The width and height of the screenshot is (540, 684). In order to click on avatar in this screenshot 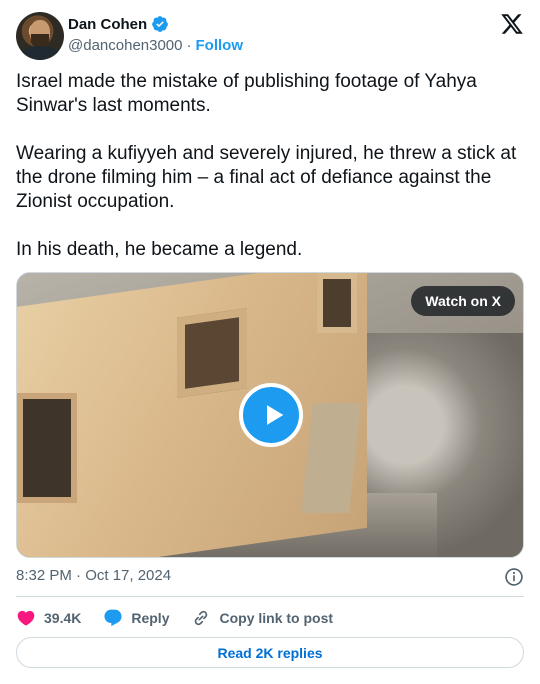, I will do `click(40, 36)`.